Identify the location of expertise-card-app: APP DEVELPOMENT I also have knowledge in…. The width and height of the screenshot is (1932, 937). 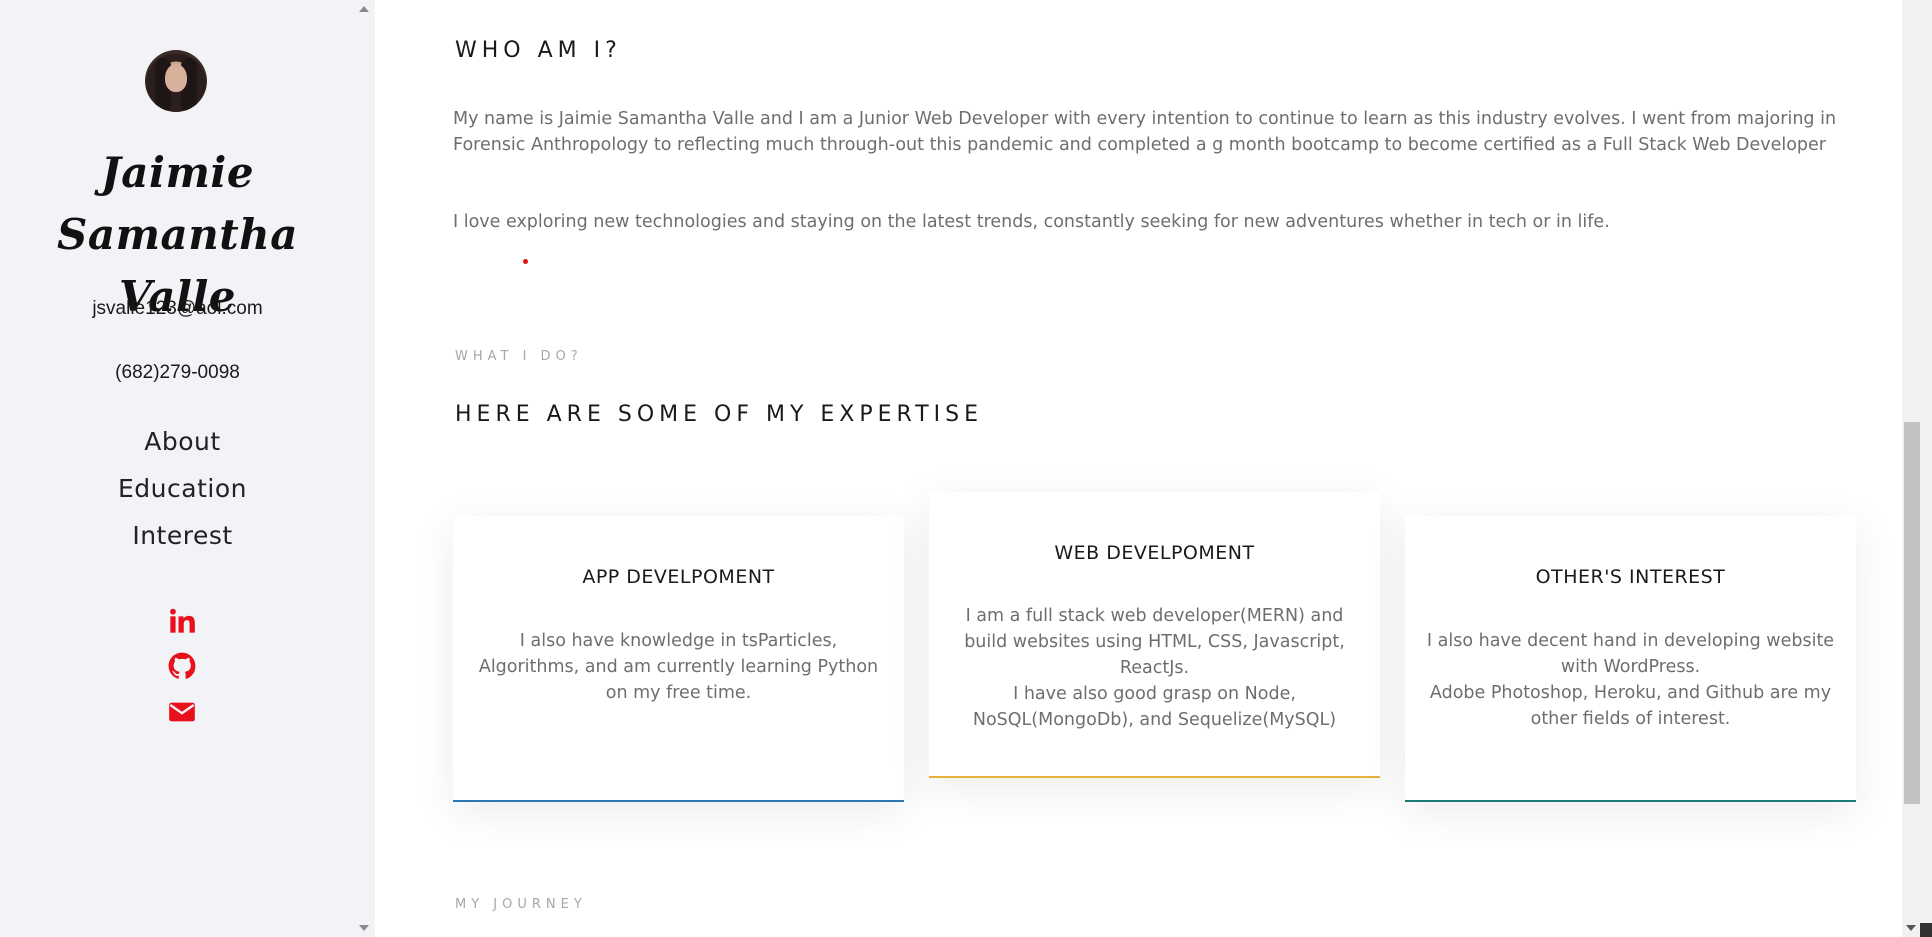
(678, 659).